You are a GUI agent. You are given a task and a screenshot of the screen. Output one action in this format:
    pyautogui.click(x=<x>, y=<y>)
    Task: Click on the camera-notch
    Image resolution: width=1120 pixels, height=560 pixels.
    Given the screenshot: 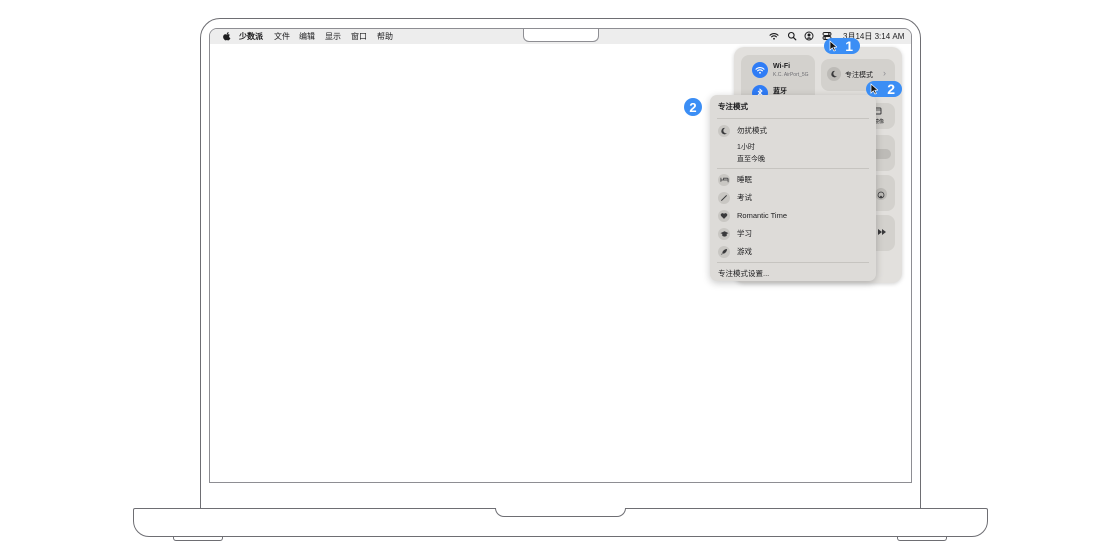 What is the action you would take?
    pyautogui.click(x=561, y=35)
    